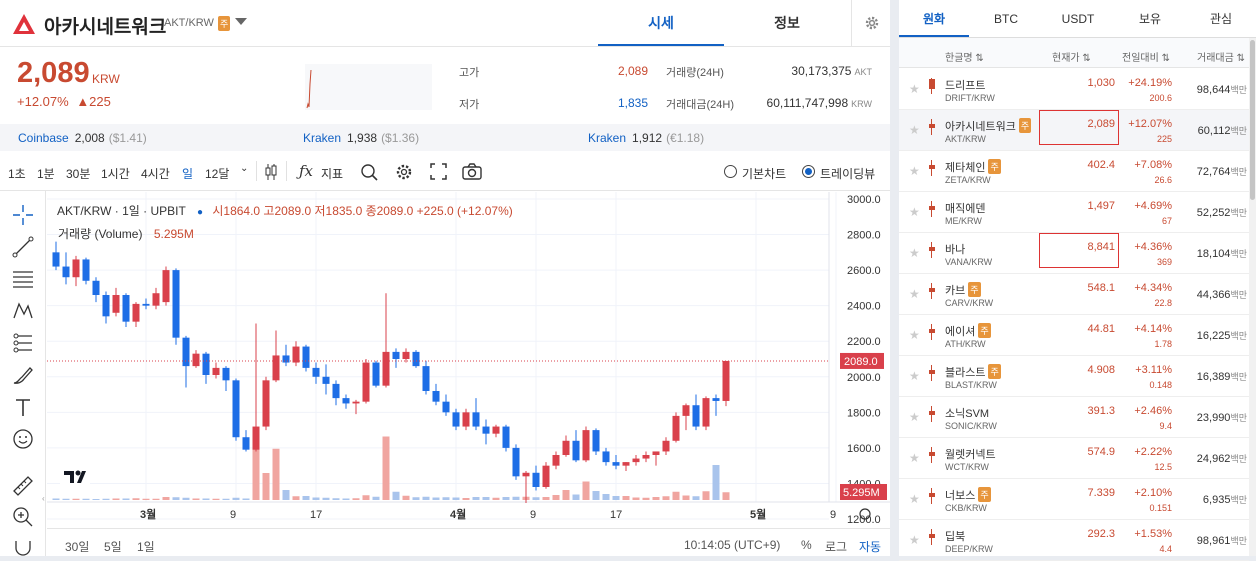 Image resolution: width=1256 pixels, height=561 pixels. Describe the element at coordinates (1074, 376) in the screenshot. I see `market-row: ★ 블라스트 주 BLAST/KRW 4.908 +3.11% 0.148 16,389백만` at that location.